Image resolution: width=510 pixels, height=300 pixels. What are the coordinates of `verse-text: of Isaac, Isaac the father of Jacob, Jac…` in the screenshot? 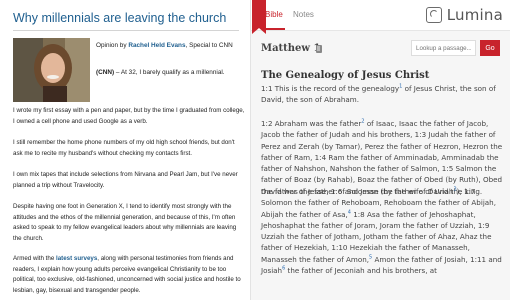 It's located at (382, 157).